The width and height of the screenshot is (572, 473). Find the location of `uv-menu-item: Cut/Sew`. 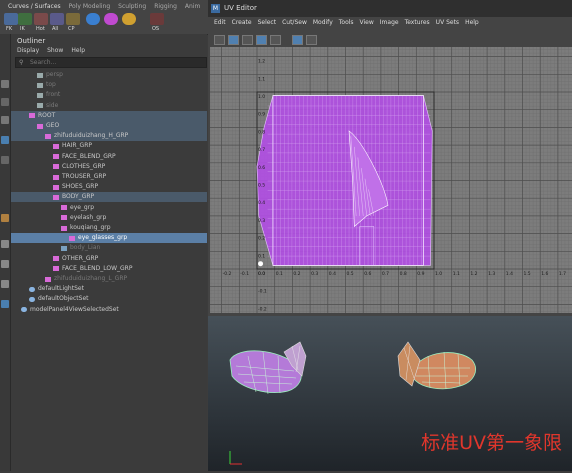

uv-menu-item: Cut/Sew is located at coordinates (294, 22).